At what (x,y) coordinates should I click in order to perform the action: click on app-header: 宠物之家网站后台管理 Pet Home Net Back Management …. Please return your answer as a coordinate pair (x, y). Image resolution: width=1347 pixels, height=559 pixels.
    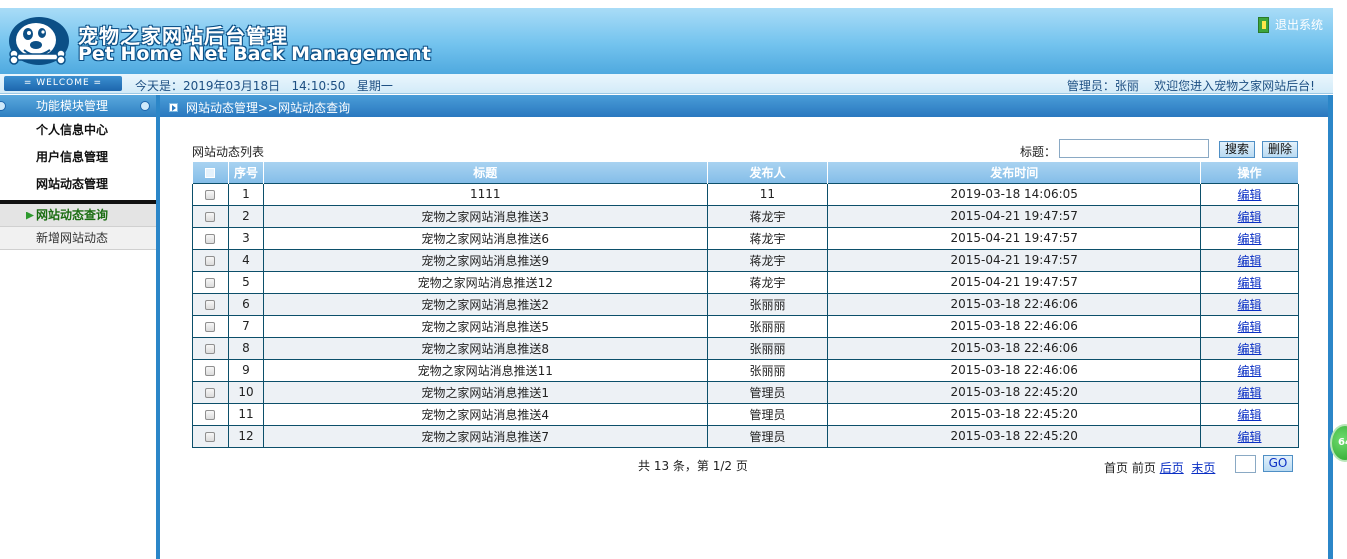
    Looking at the image, I should click on (666, 41).